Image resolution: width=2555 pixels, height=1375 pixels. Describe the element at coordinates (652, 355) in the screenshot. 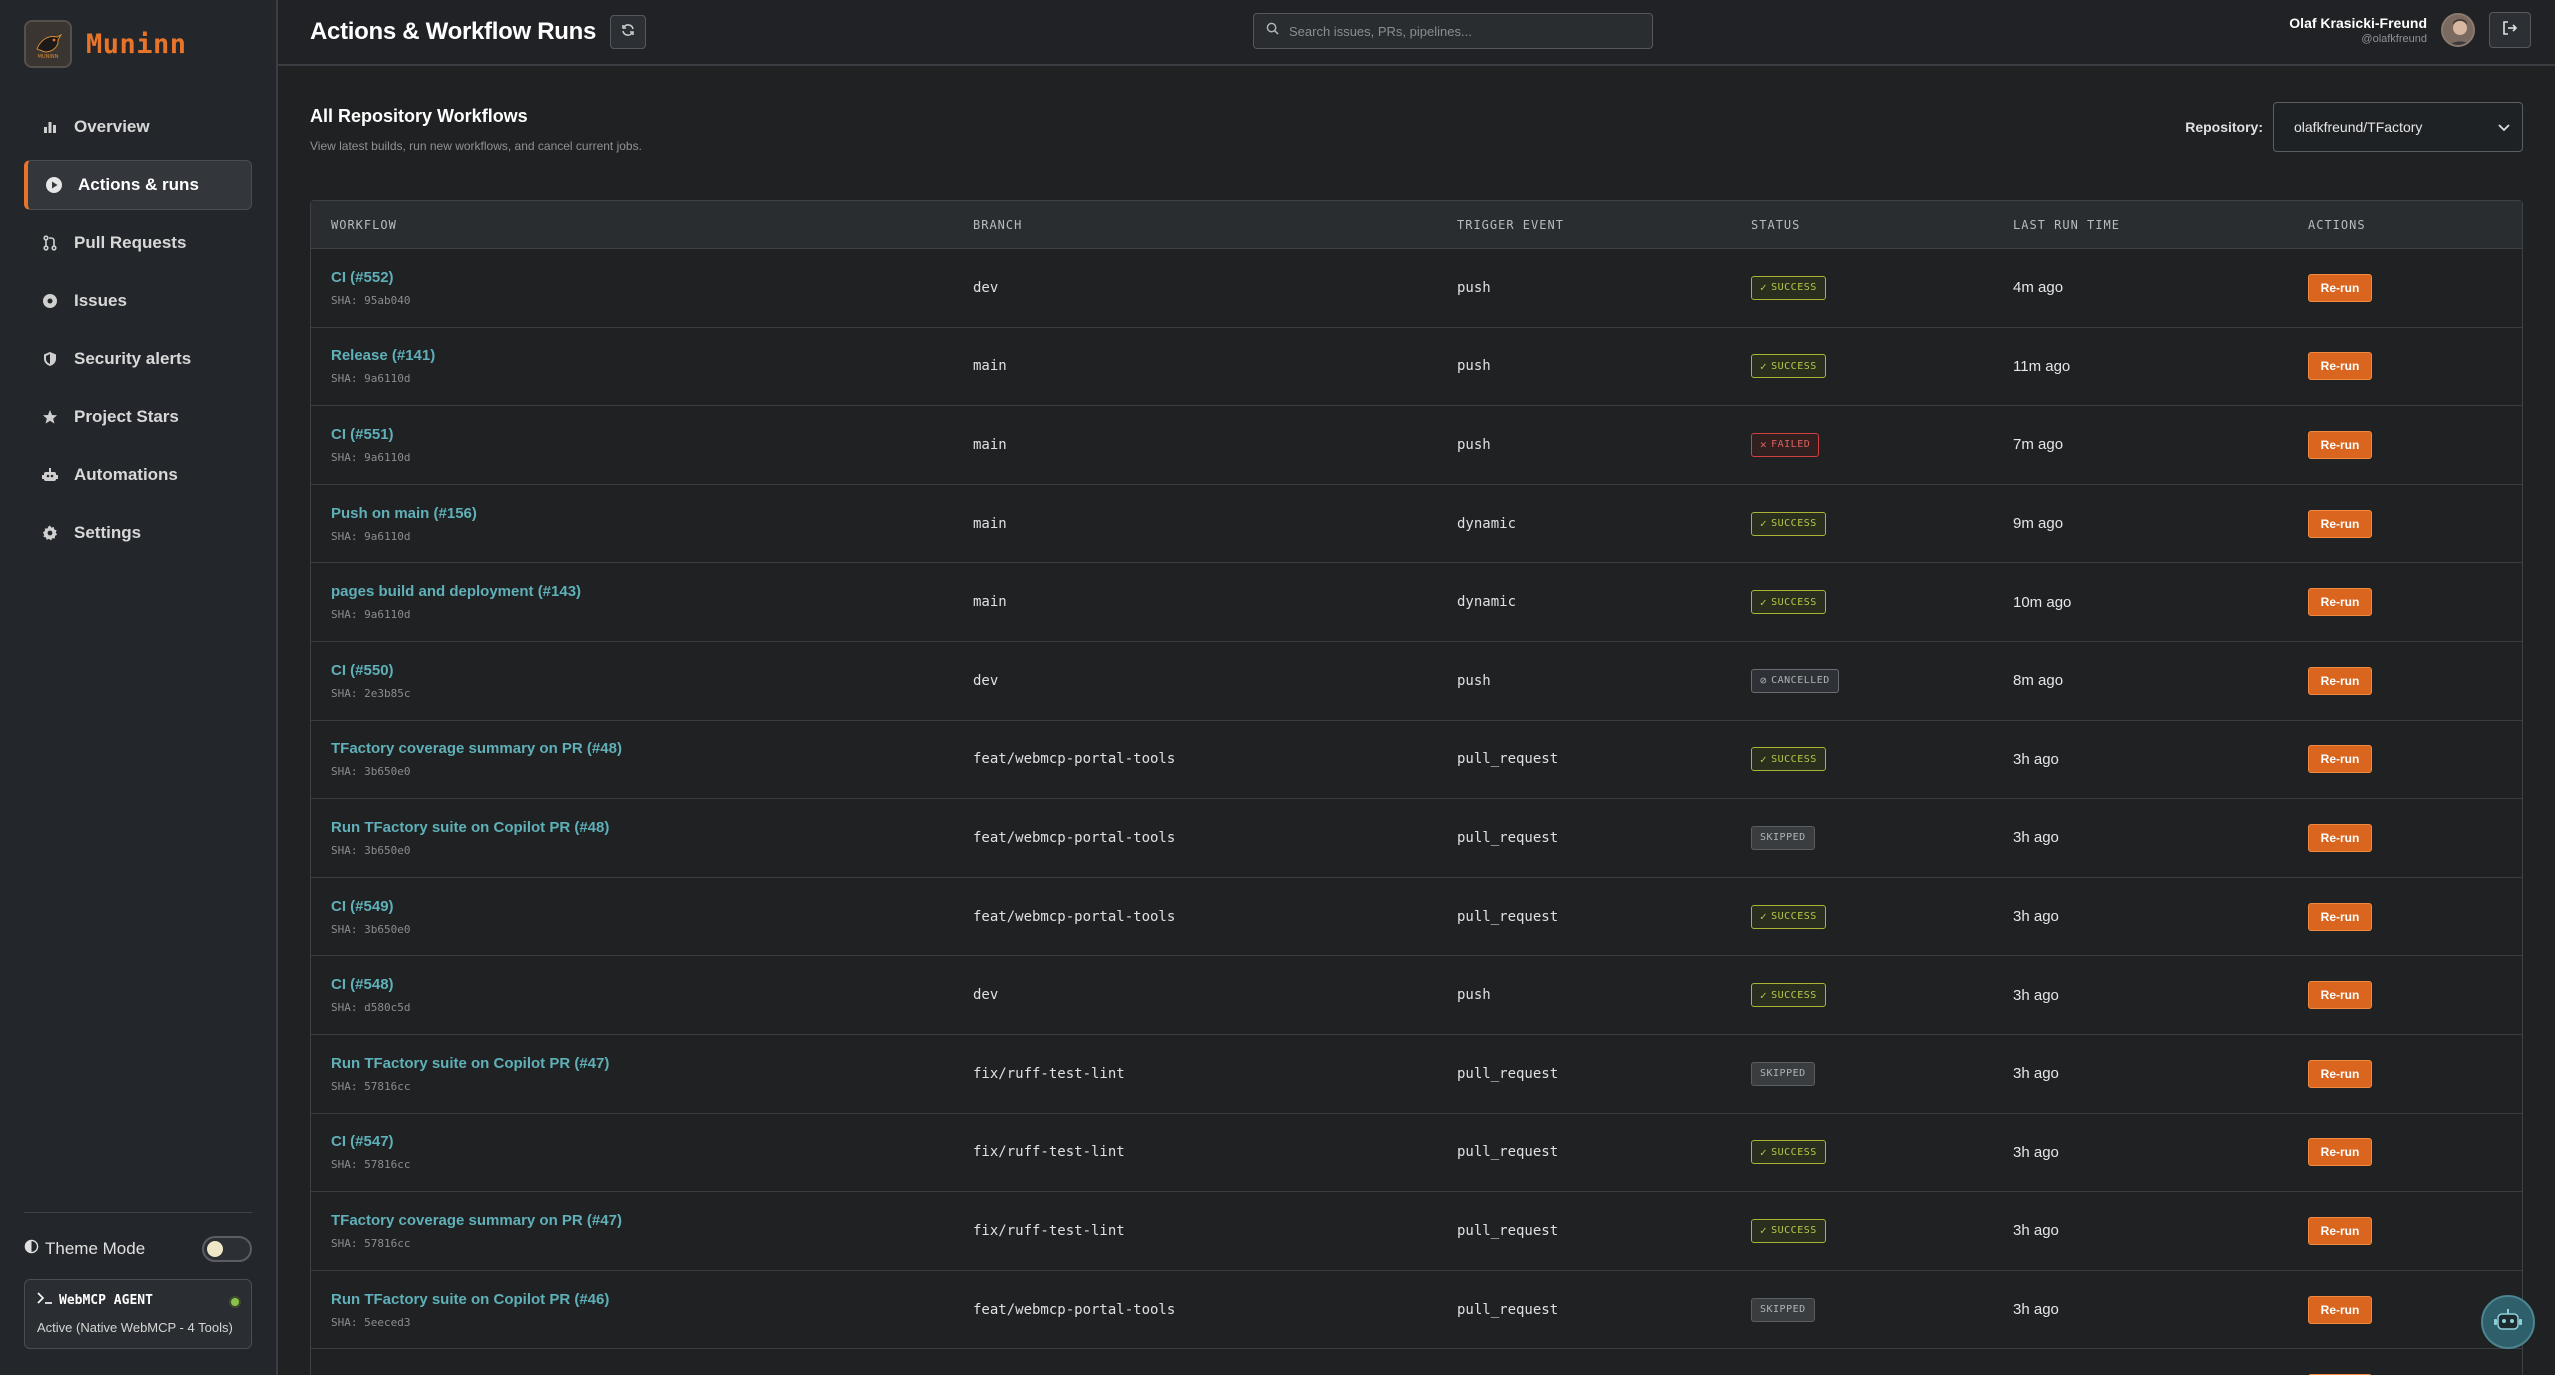

I see `workflow-link: Release (#141)` at that location.